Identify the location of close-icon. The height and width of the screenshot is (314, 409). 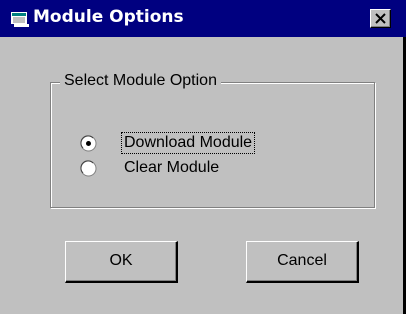
(380, 18).